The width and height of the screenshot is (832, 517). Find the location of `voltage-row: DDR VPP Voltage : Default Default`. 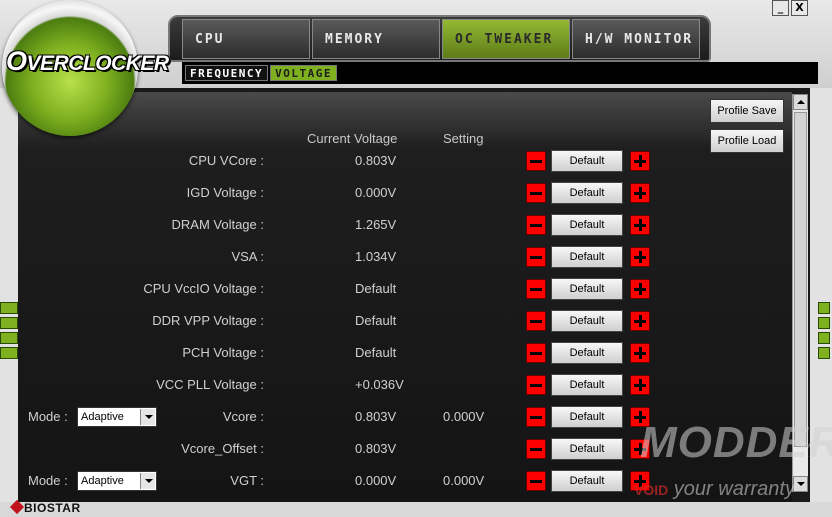

voltage-row: DDR VPP Voltage : Default Default is located at coordinates (396, 321).